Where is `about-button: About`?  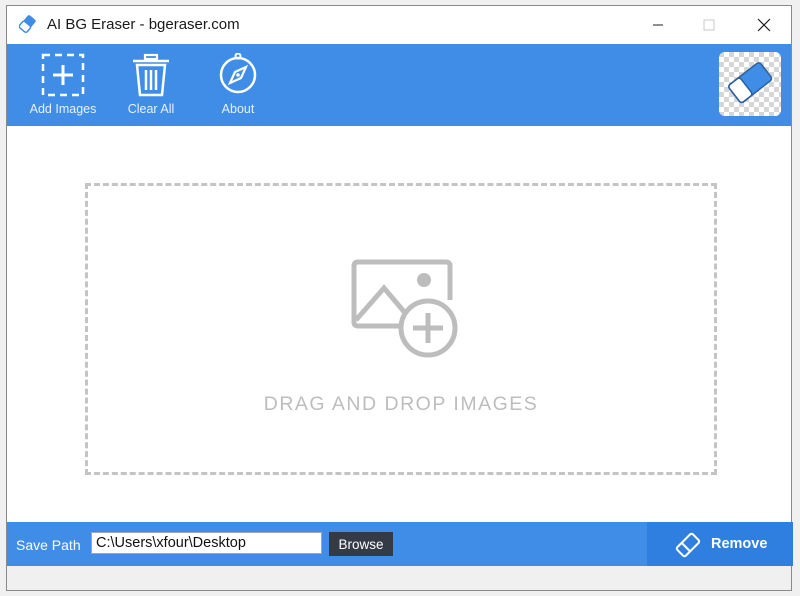
about-button: About is located at coordinates (238, 85).